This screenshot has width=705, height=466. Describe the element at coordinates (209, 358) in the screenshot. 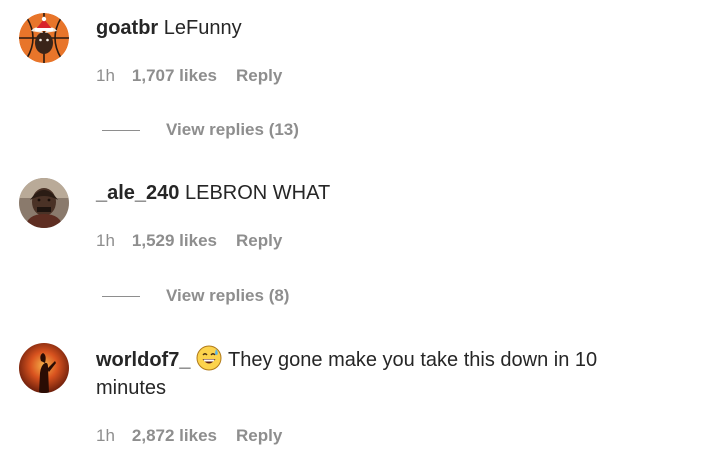

I see `grinning-sweat-face-emoji-icon` at that location.